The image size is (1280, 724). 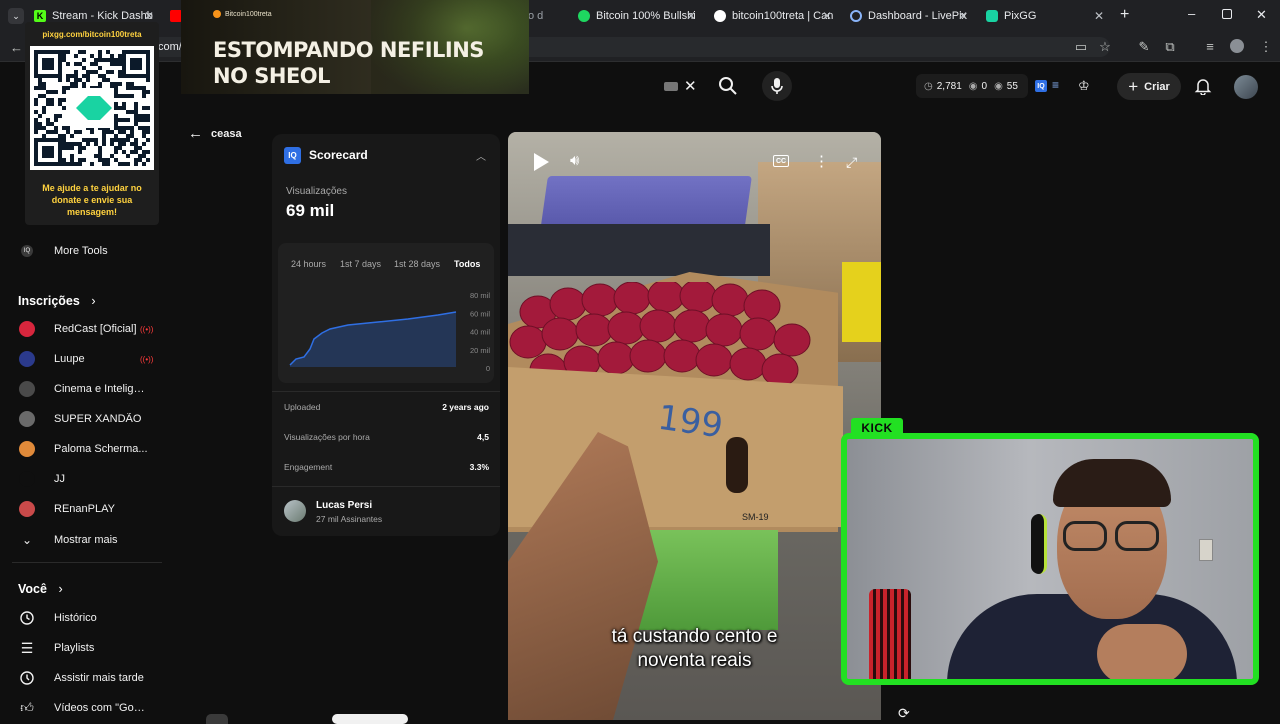 I want to click on back-arrow-icon: ←, so click(x=16, y=47).